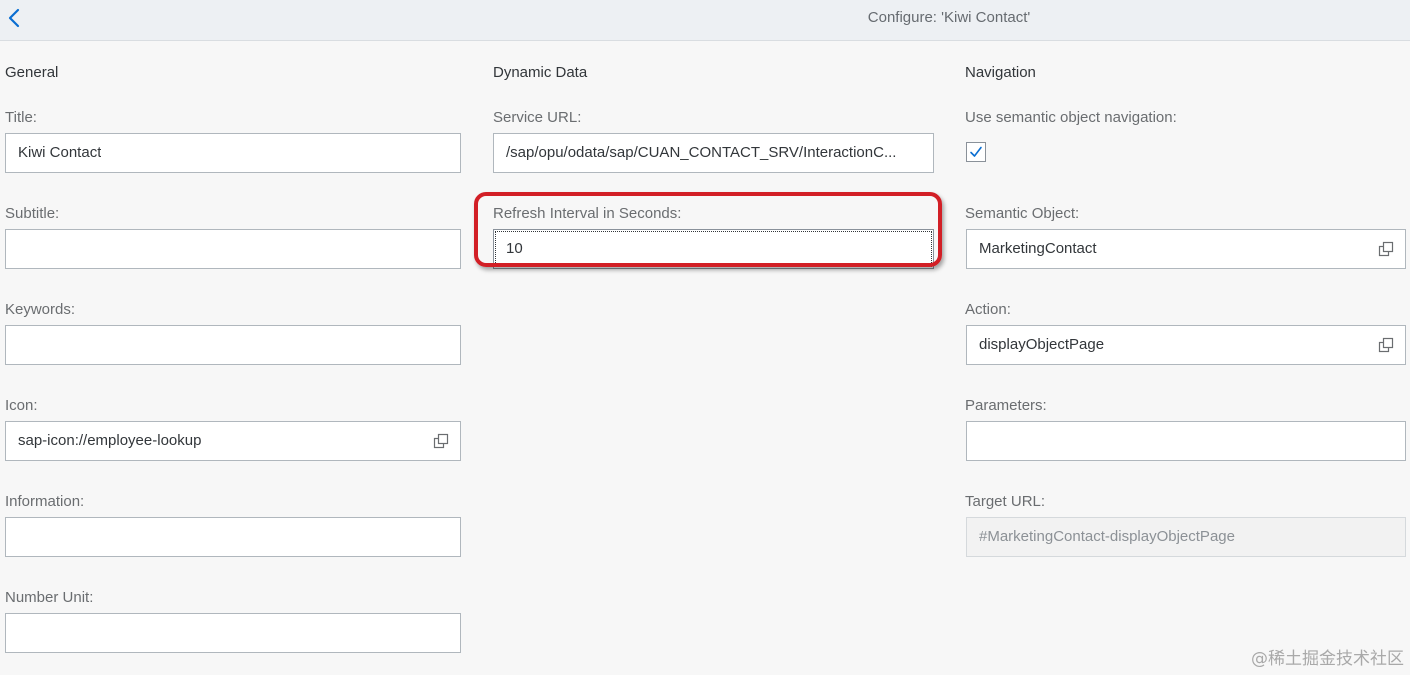 This screenshot has width=1410, height=675. Describe the element at coordinates (49, 597) in the screenshot. I see `number-unit-label: Number Unit:` at that location.